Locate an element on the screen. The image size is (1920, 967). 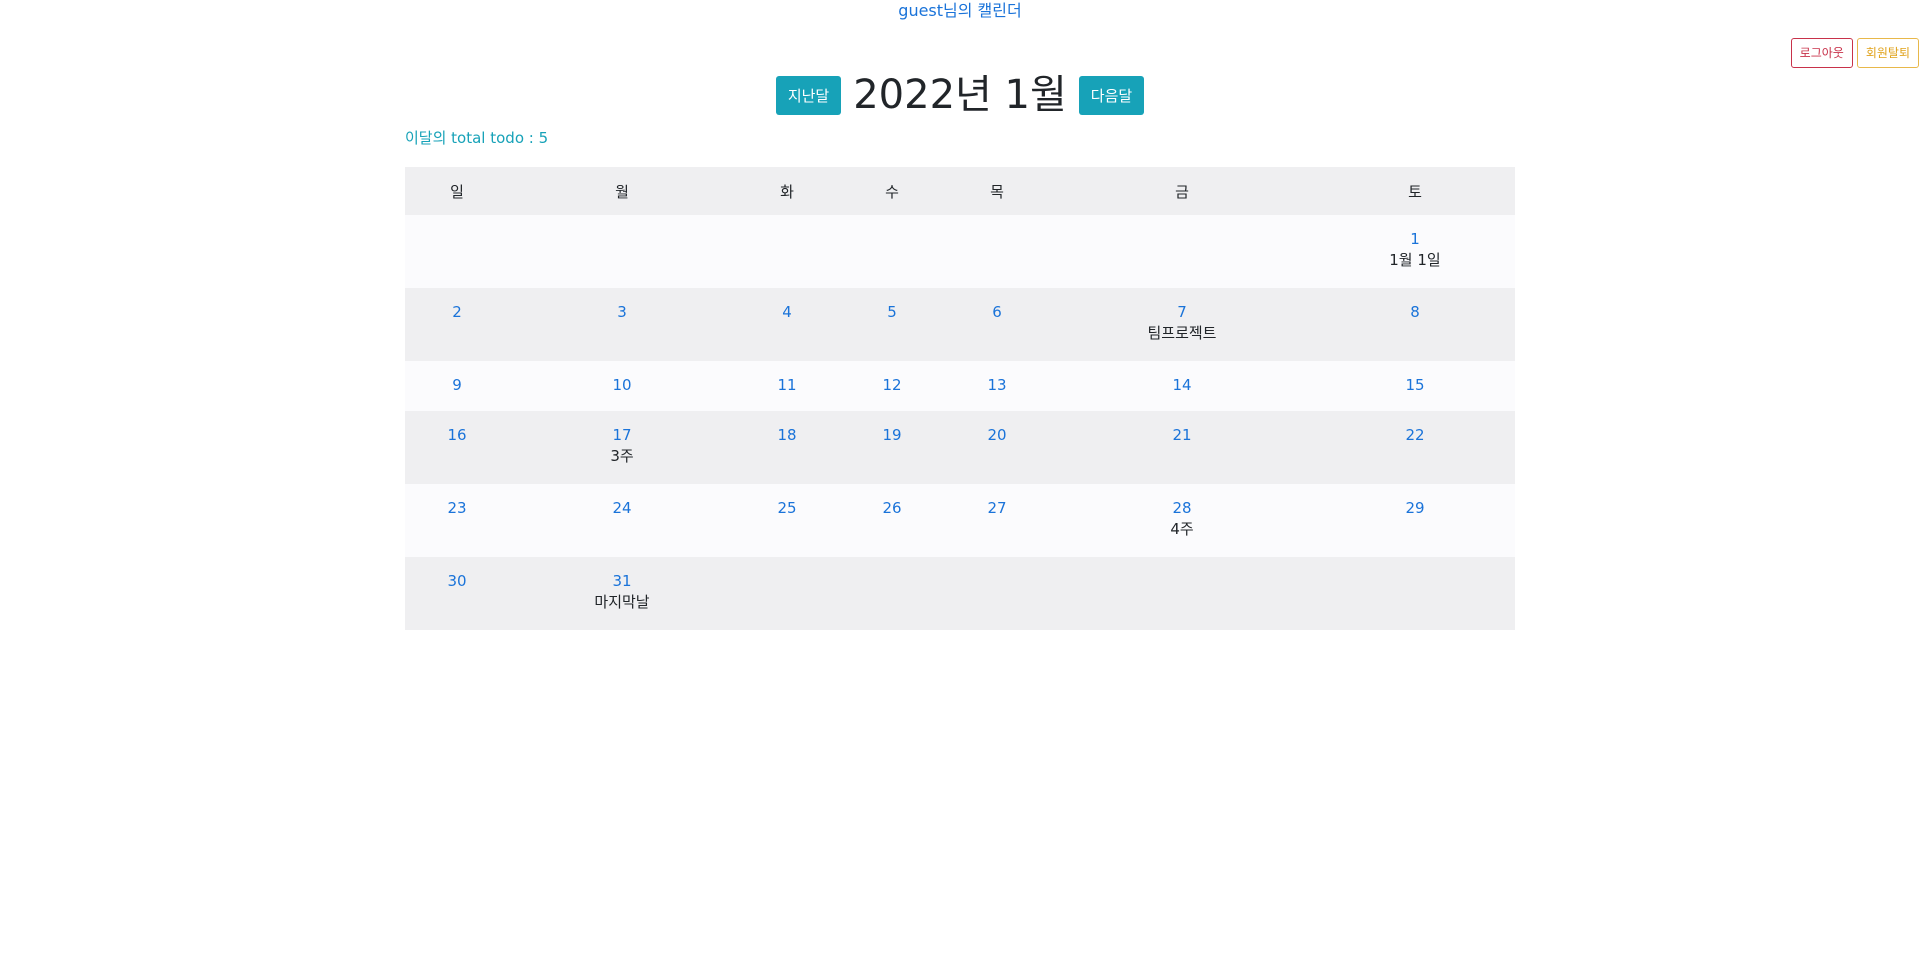
day-number: 4 is located at coordinates (787, 312).